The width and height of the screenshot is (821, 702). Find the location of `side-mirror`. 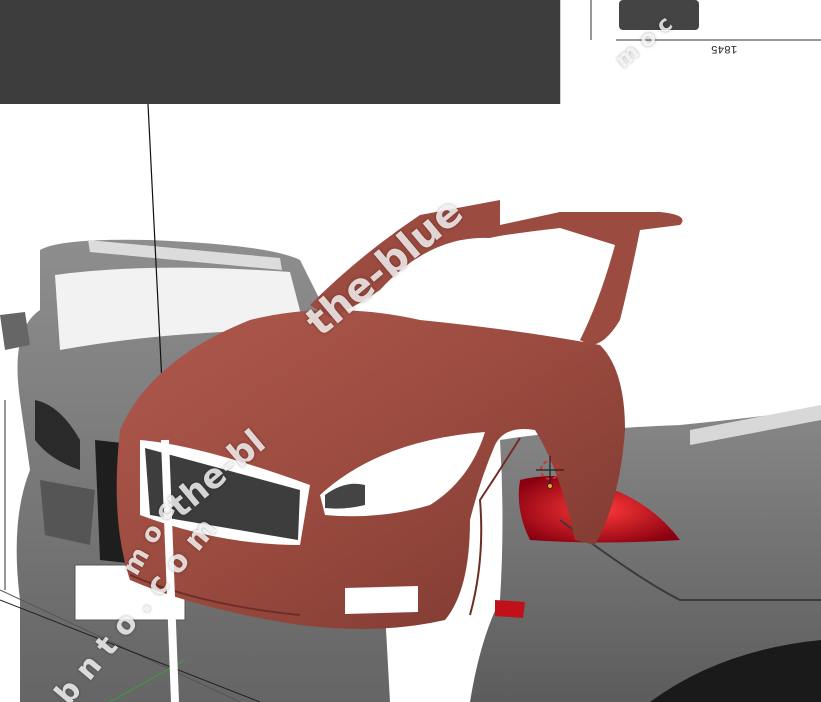

side-mirror is located at coordinates (15, 331).